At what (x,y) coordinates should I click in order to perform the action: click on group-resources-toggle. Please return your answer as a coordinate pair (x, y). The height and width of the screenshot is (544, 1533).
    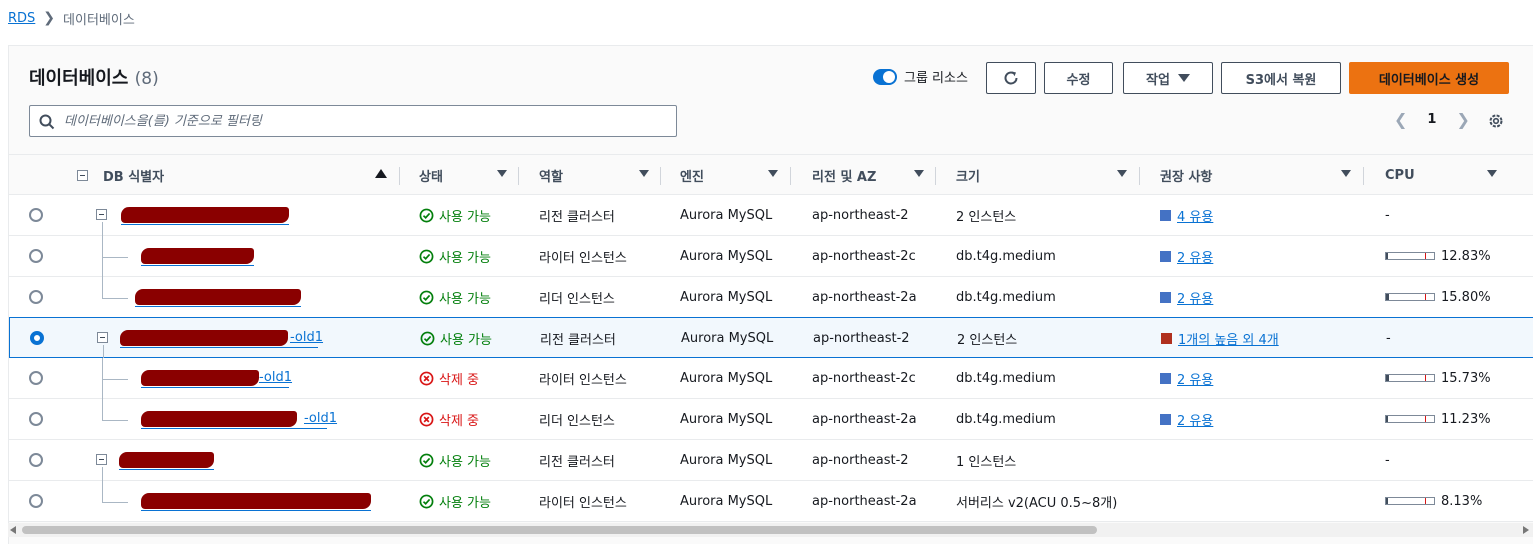
    Looking at the image, I should click on (885, 77).